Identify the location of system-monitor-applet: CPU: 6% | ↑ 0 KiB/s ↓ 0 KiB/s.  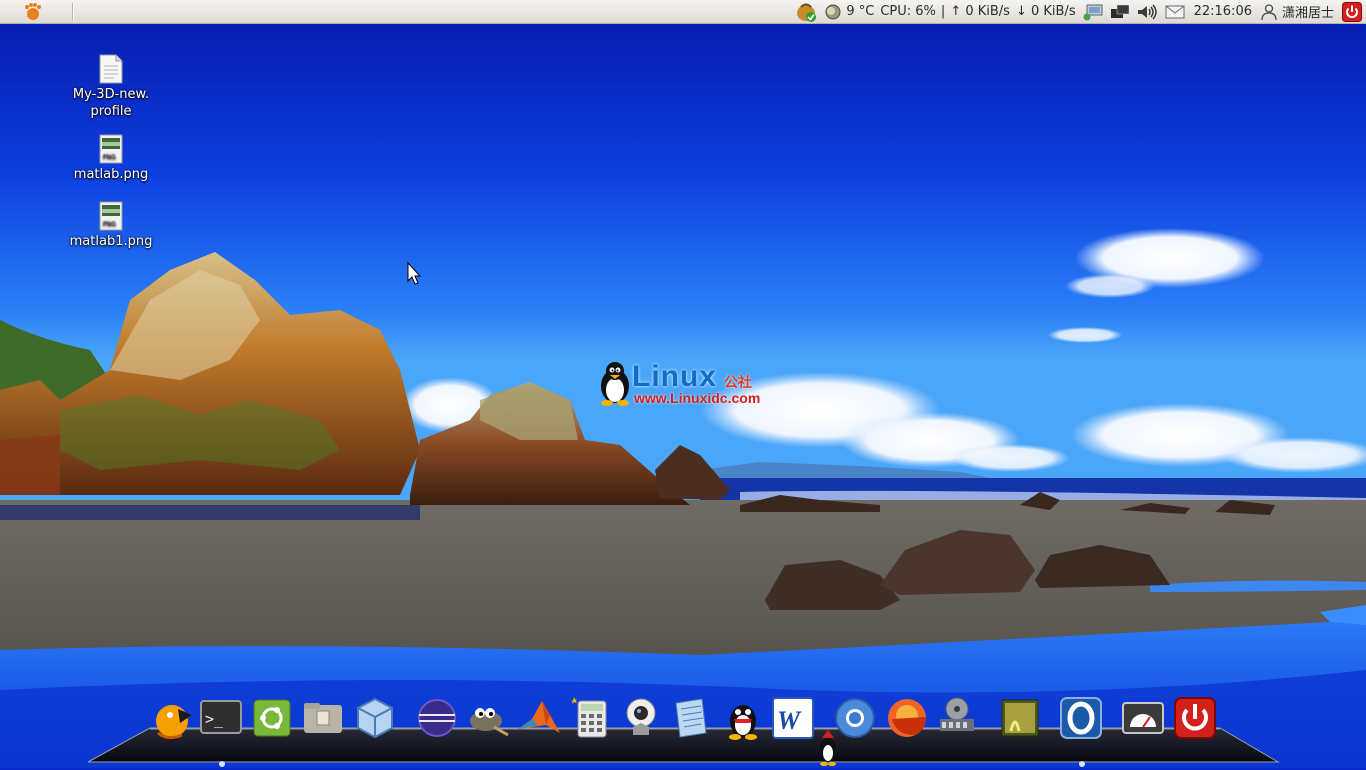
(977, 12).